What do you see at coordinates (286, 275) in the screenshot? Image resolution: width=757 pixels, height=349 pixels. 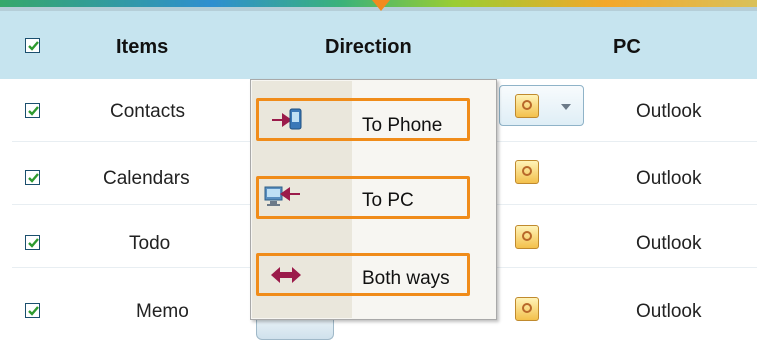 I see `both-ways-icon` at bounding box center [286, 275].